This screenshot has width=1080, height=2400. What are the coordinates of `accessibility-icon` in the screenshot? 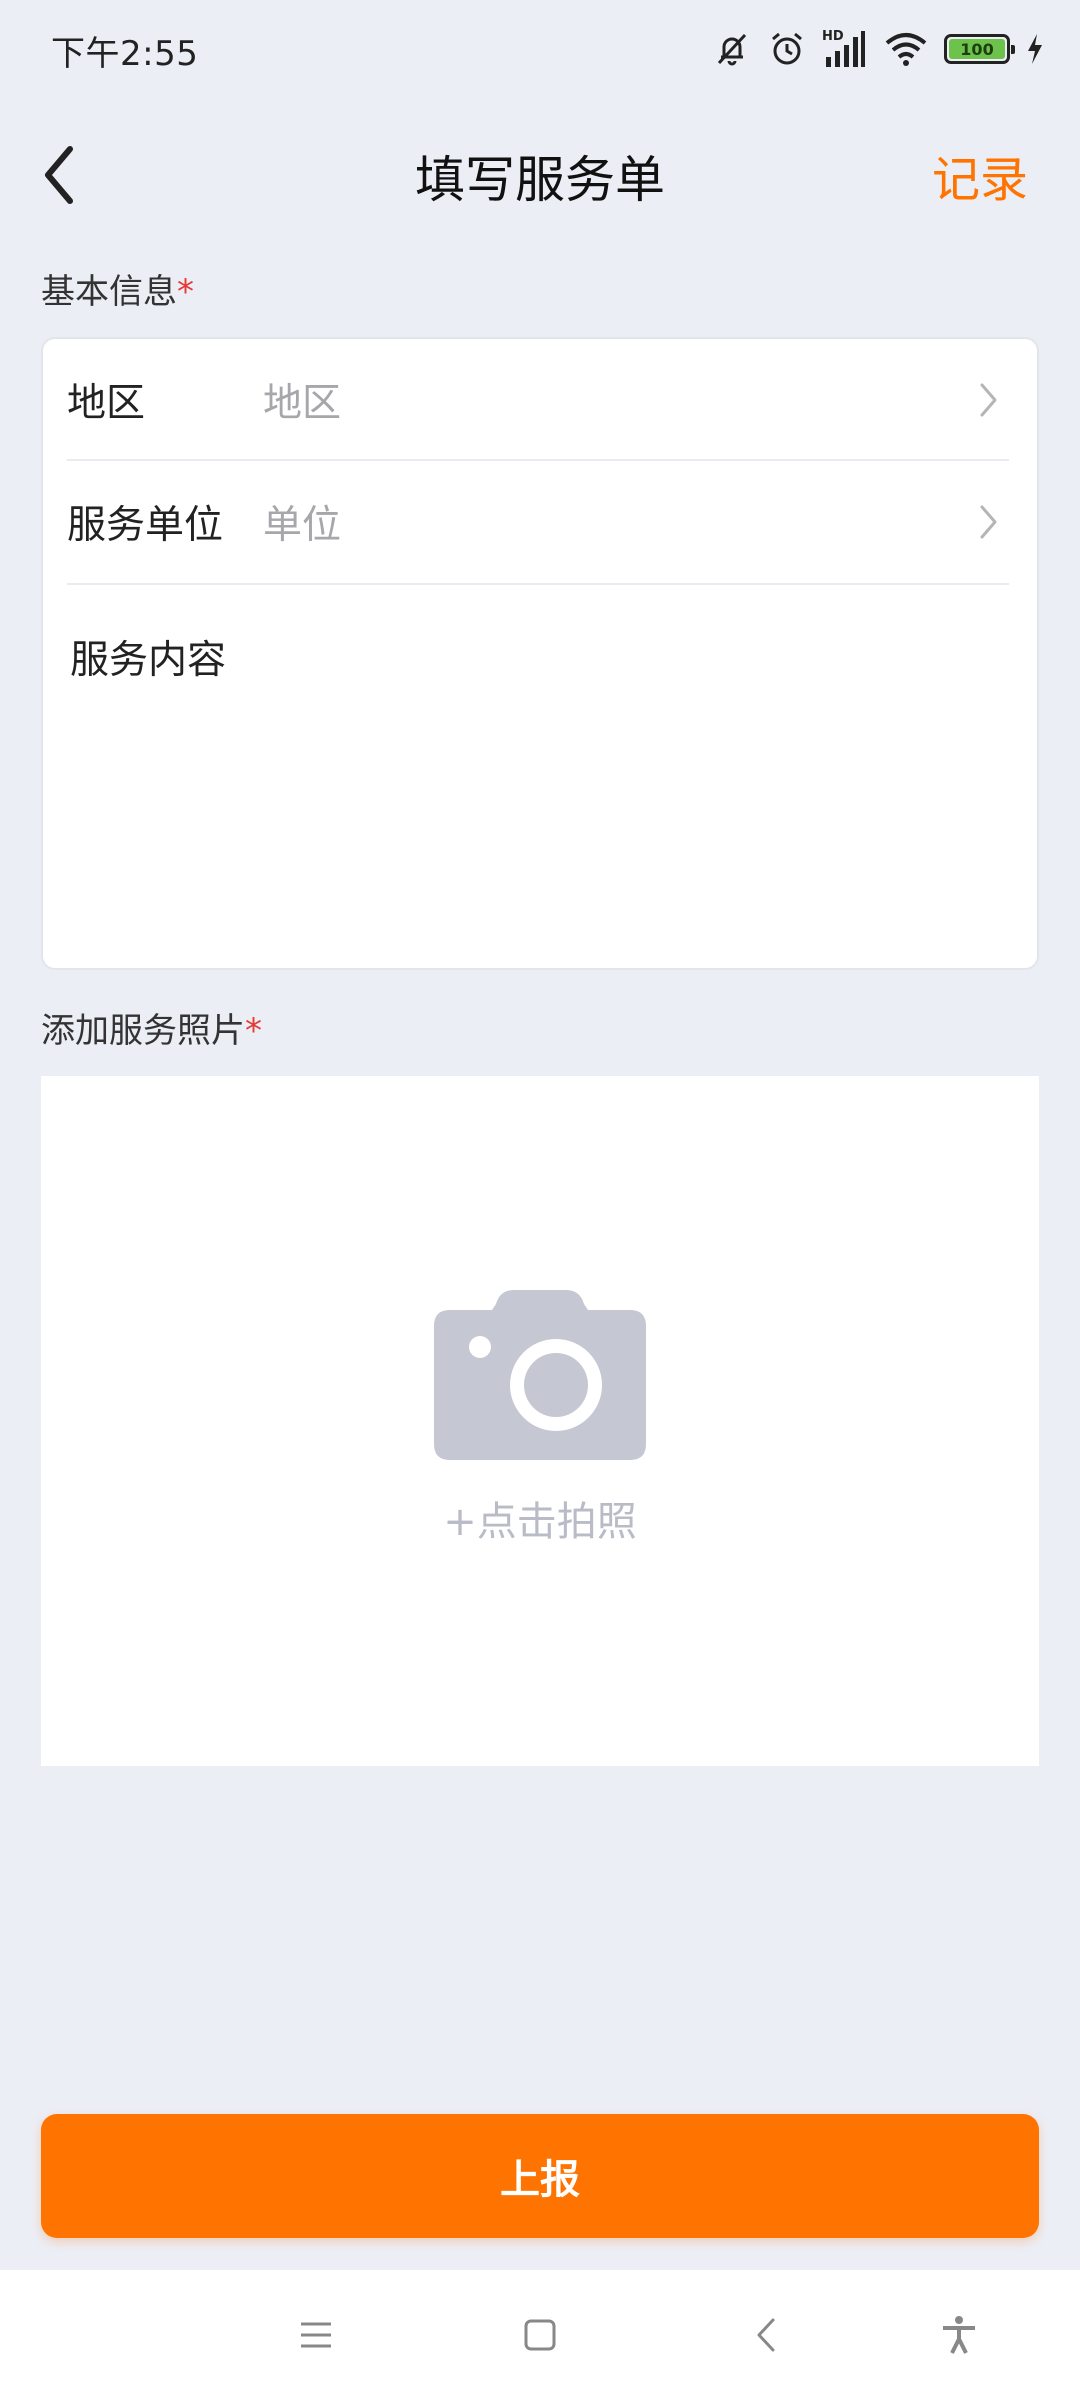 It's located at (959, 2335).